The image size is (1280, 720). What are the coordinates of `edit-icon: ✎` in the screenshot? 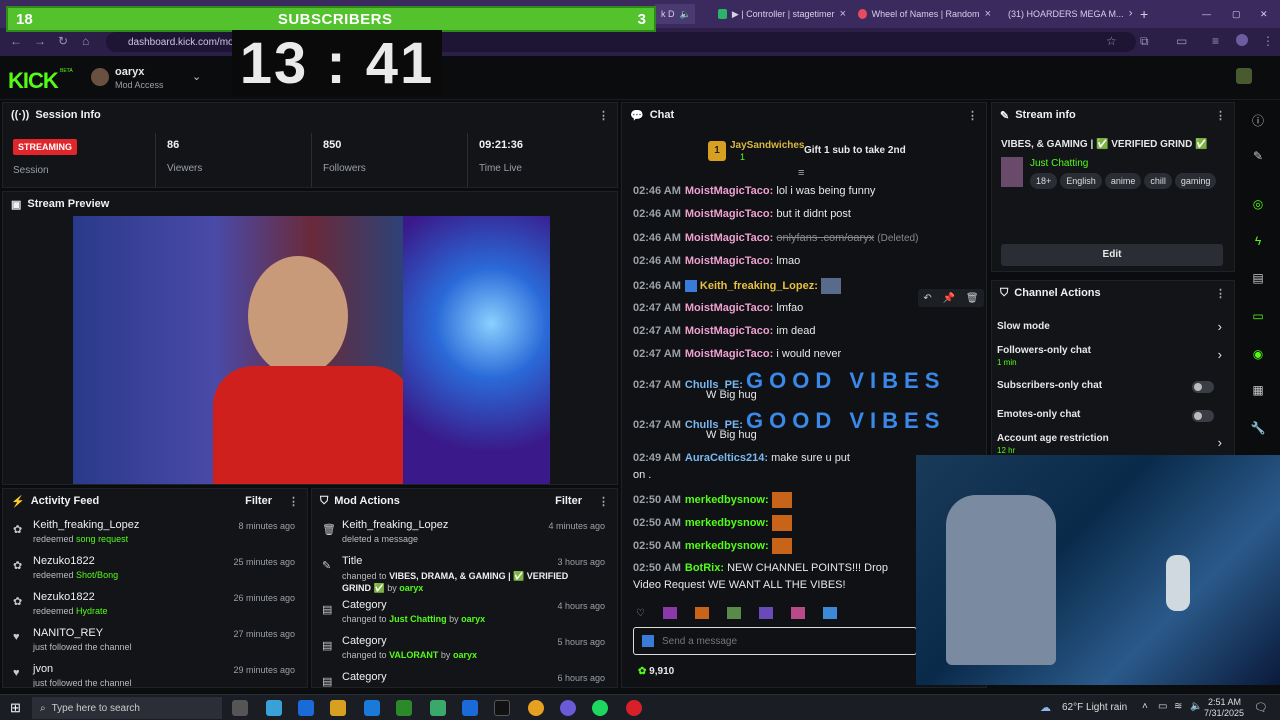 It's located at (1258, 156).